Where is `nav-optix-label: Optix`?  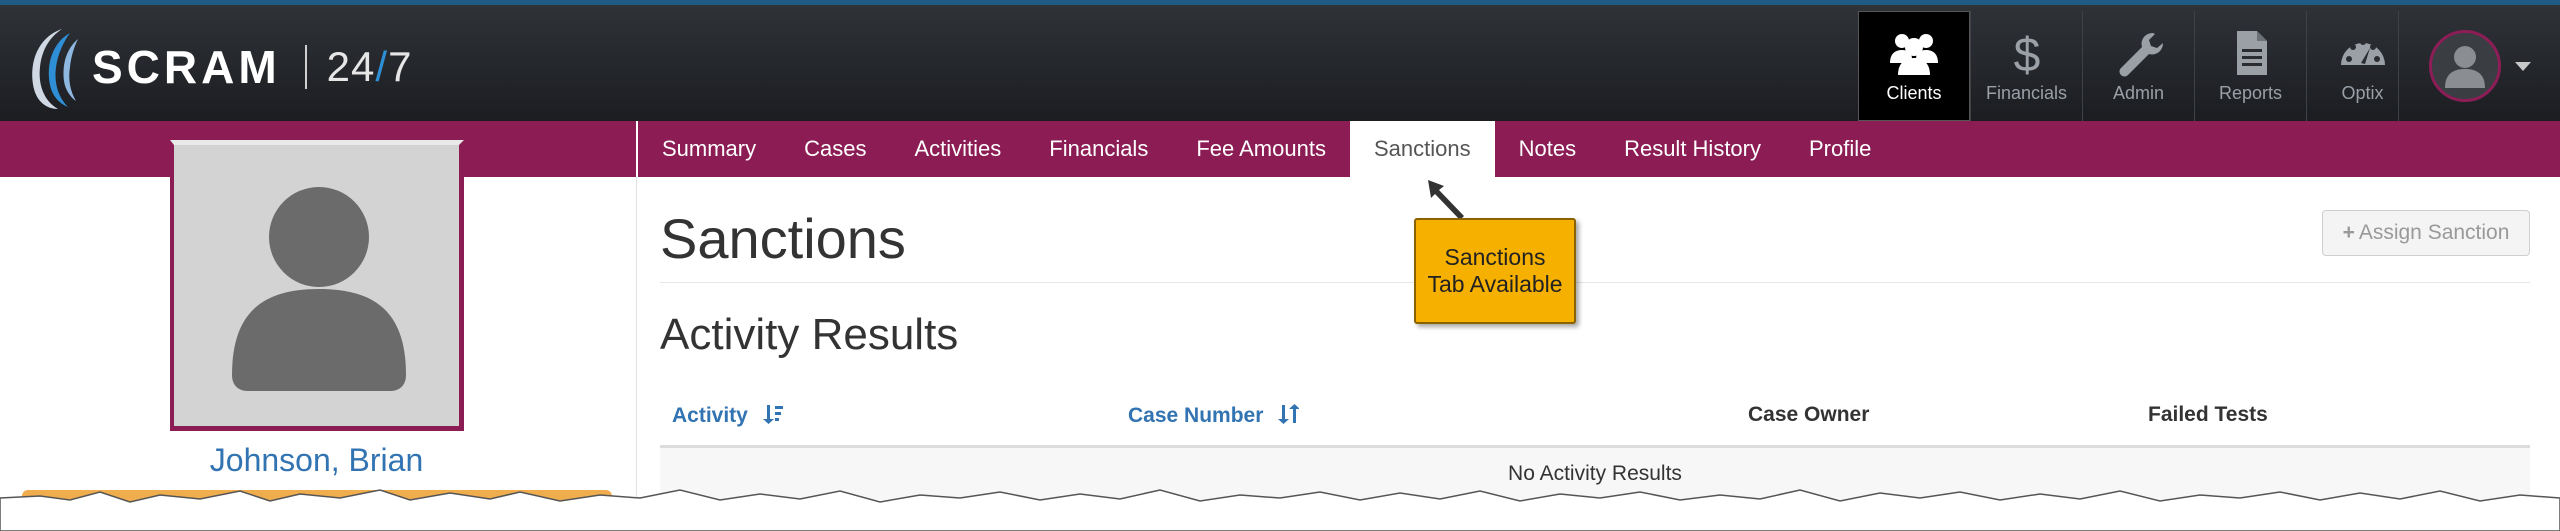 nav-optix-label: Optix is located at coordinates (2362, 92).